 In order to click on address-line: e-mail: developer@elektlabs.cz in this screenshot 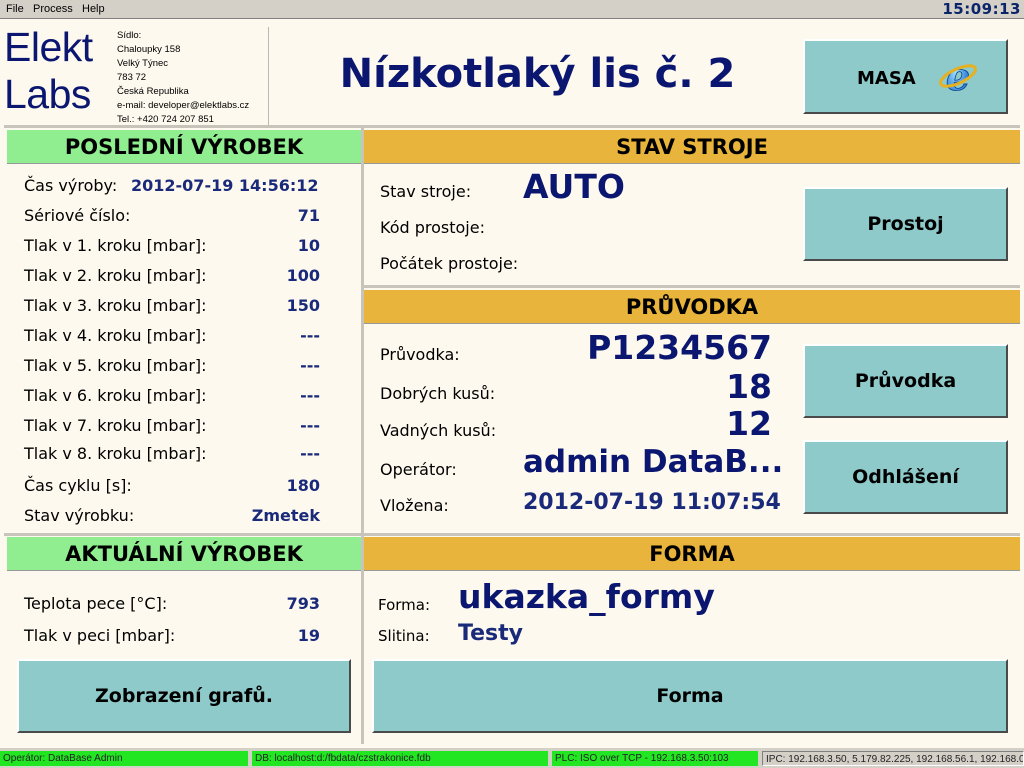, I will do `click(183, 105)`.